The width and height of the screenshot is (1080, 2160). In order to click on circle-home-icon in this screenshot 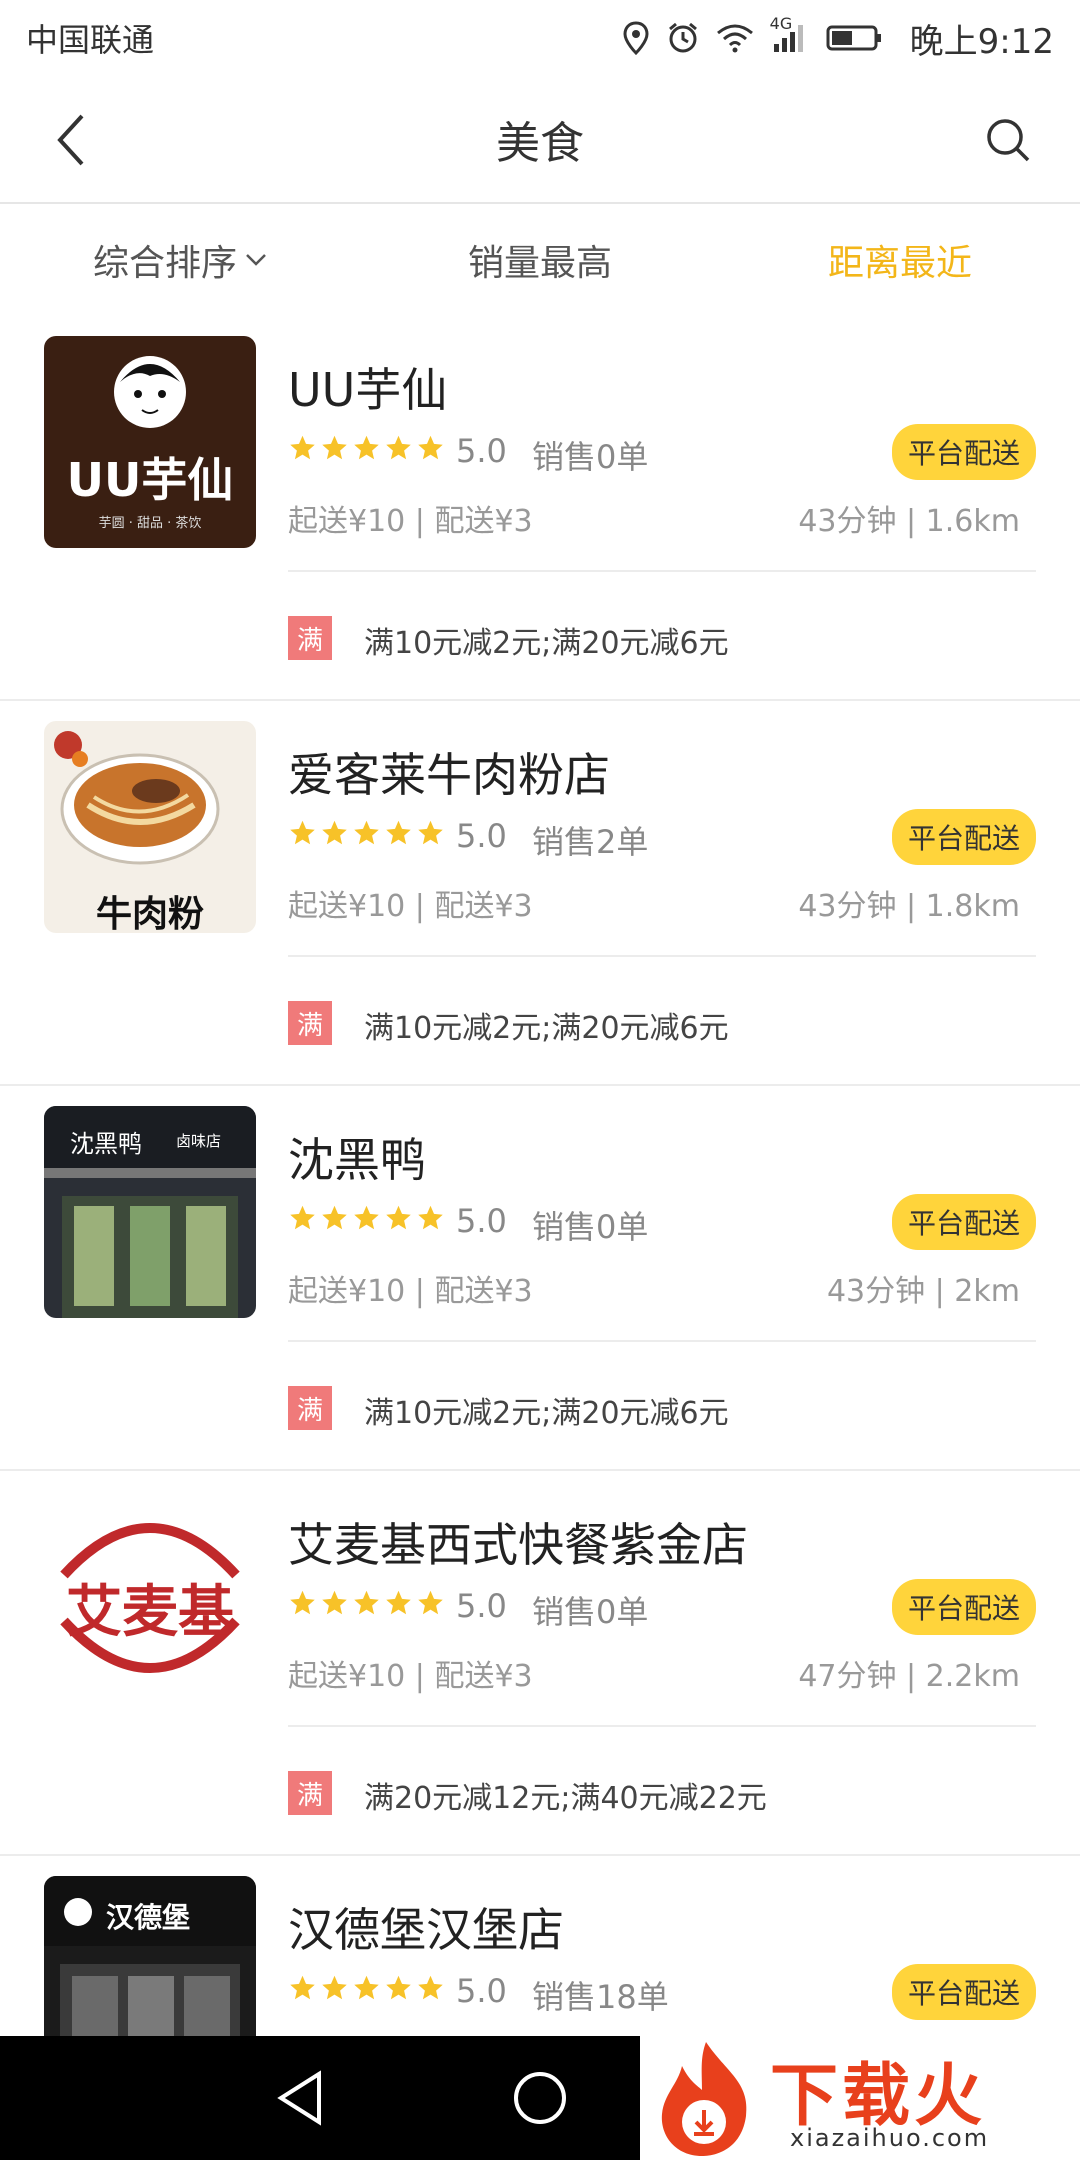, I will do `click(540, 2098)`.